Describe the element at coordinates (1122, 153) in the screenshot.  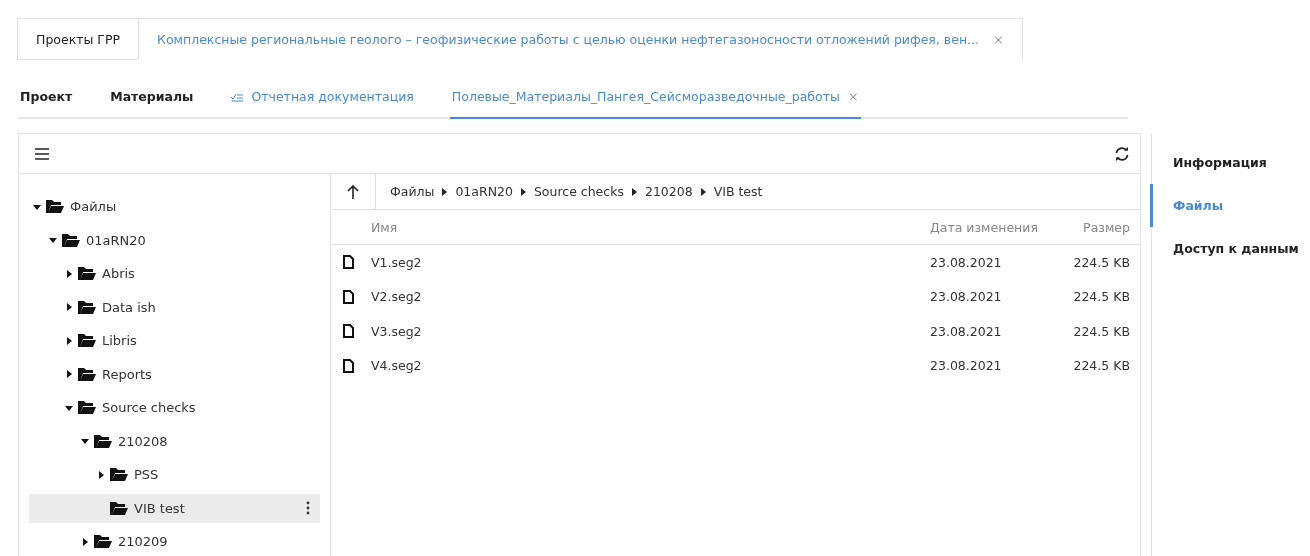
I see `refresh-icon` at that location.